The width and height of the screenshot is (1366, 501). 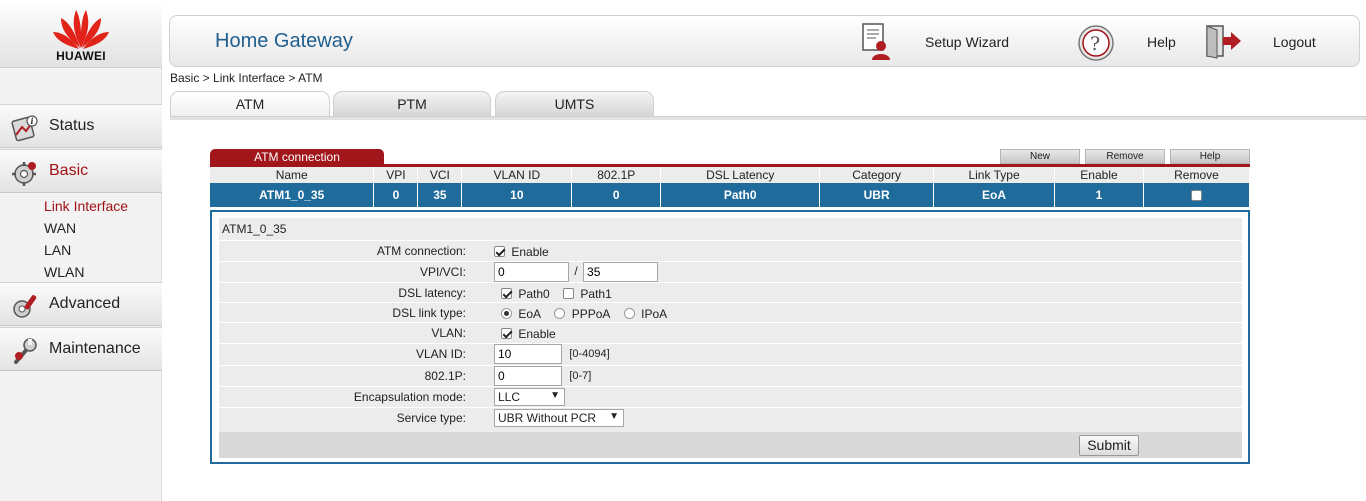 What do you see at coordinates (396, 195) in the screenshot?
I see `cell-vpi: 0` at bounding box center [396, 195].